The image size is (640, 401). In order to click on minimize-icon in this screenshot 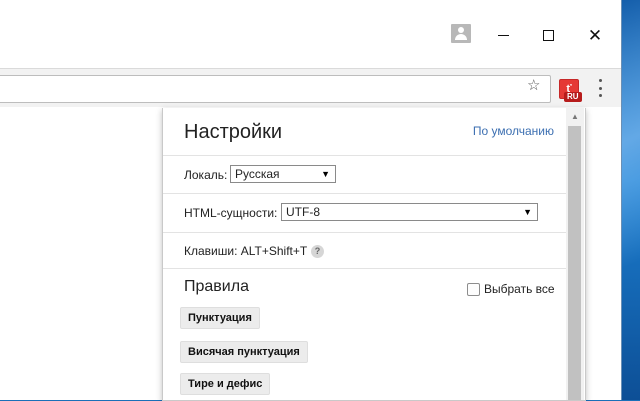, I will do `click(503, 35)`.